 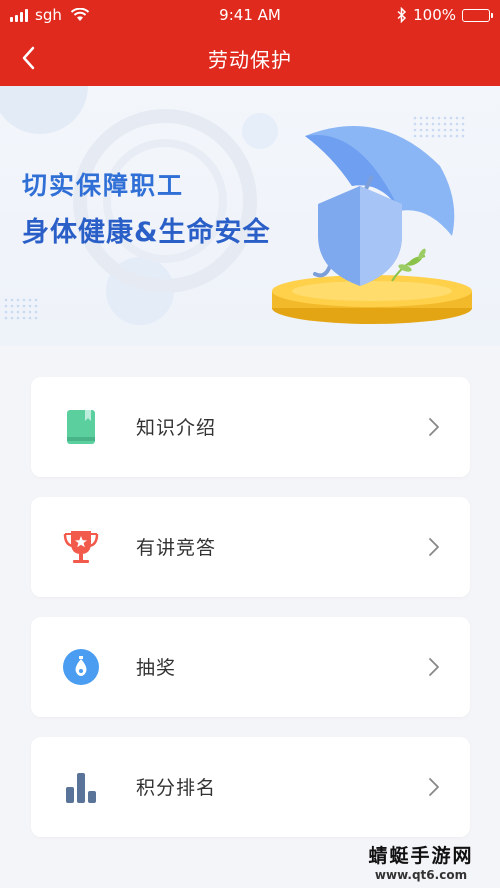 What do you see at coordinates (421, 875) in the screenshot?
I see `watermark-url: www.qt6.com` at bounding box center [421, 875].